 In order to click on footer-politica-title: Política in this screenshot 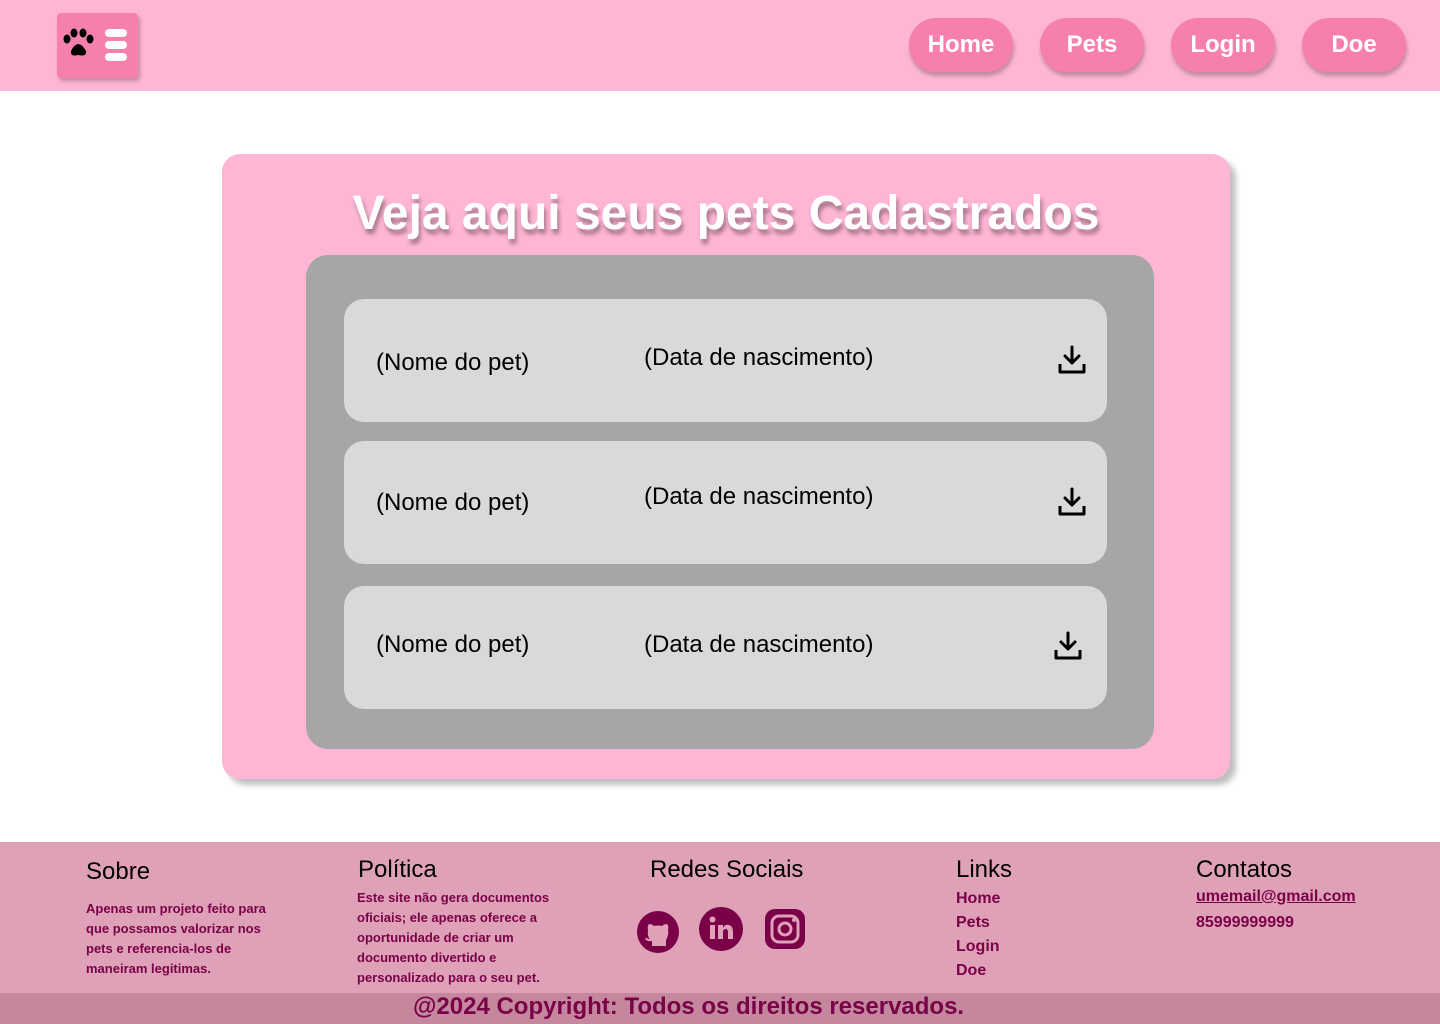, I will do `click(397, 869)`.